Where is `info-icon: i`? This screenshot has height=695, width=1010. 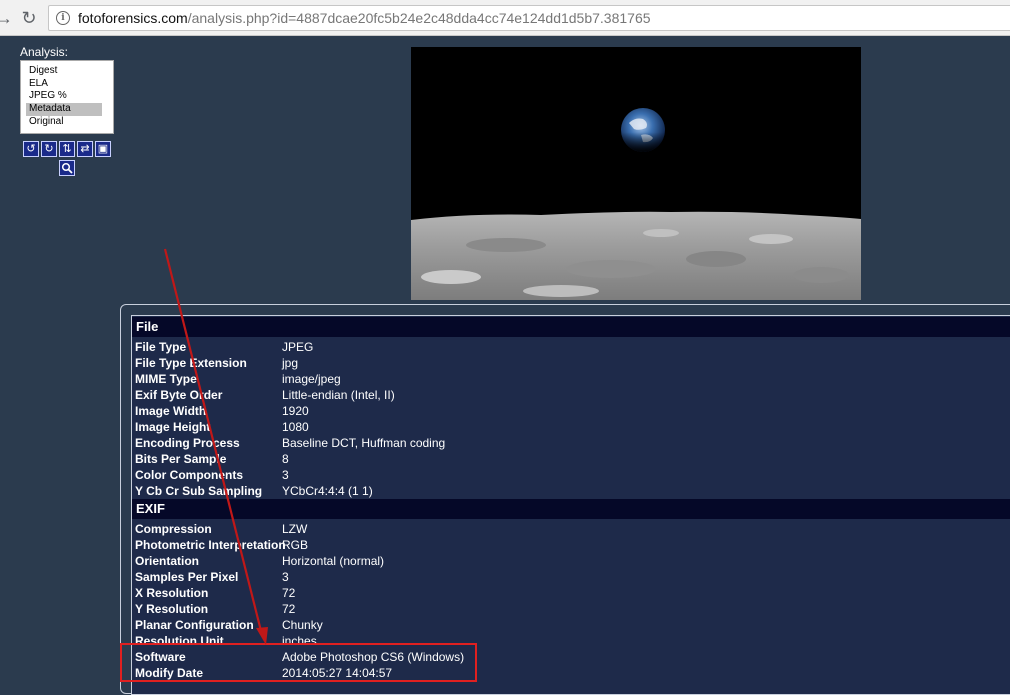 info-icon: i is located at coordinates (63, 18).